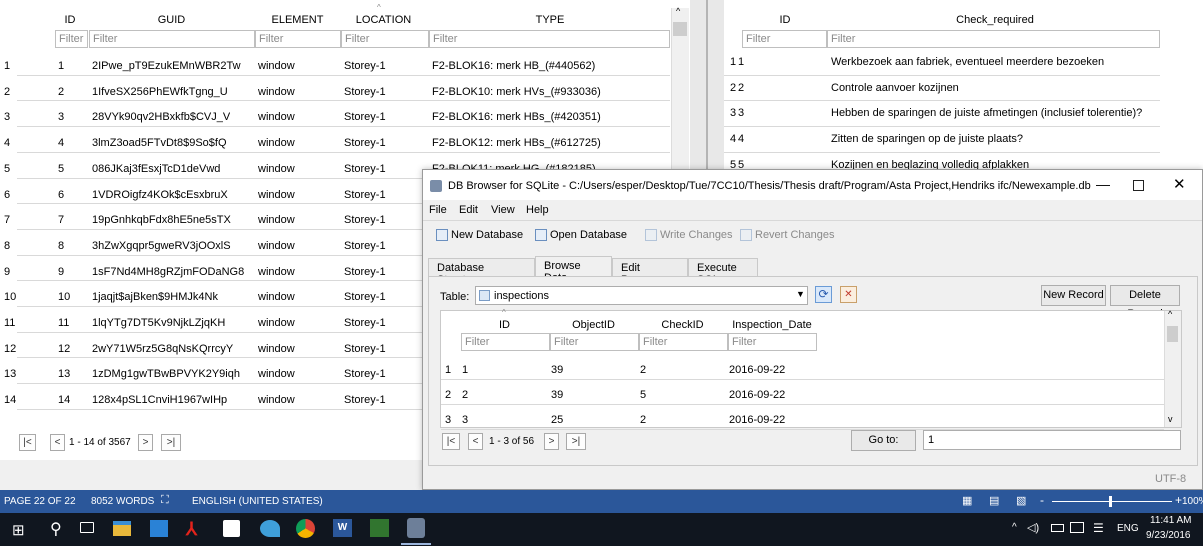 This screenshot has width=1203, height=546. Describe the element at coordinates (641, 295) in the screenshot. I see `table-select: inspections ▼` at that location.